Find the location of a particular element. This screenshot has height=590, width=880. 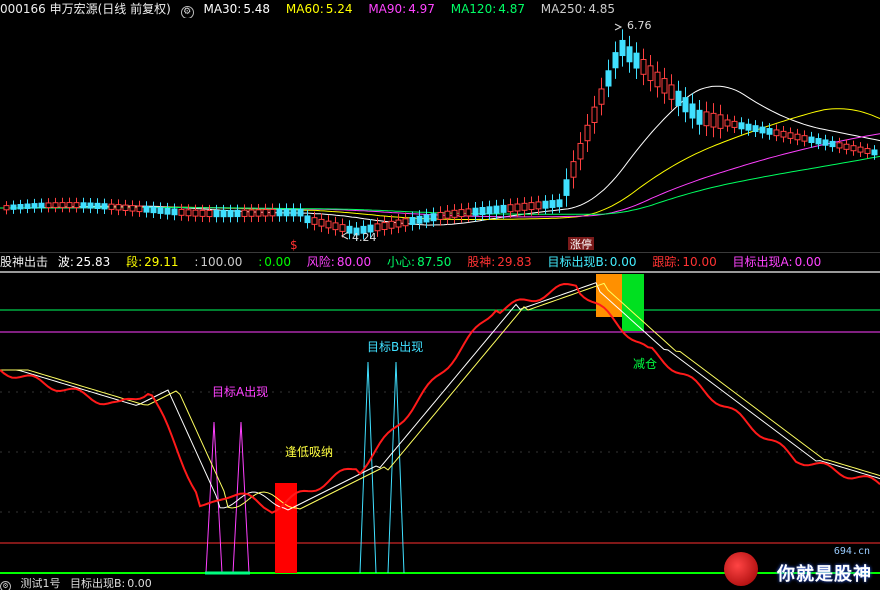

limit-up-marker: 涨停 is located at coordinates (581, 244).